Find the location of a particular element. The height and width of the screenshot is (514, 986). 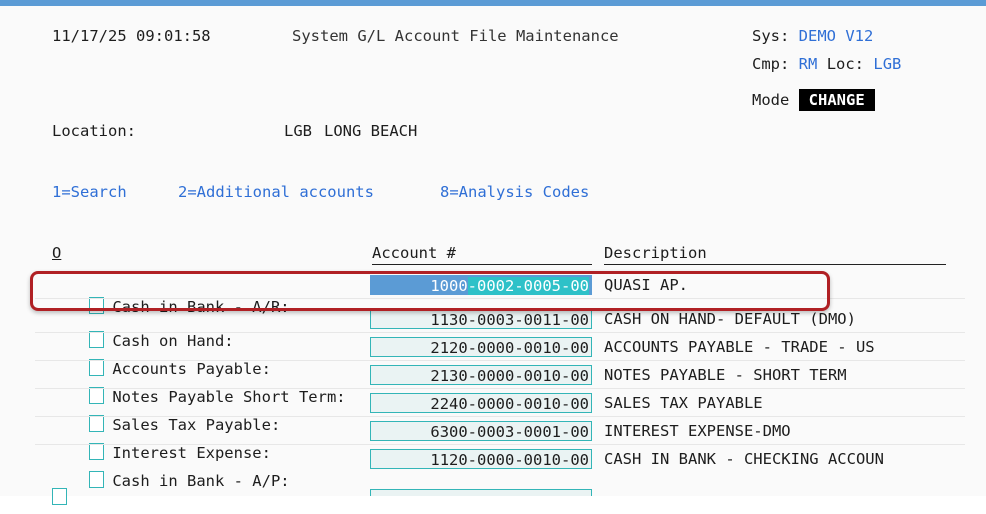

cmp-label: Cmp: is located at coordinates (771, 64).